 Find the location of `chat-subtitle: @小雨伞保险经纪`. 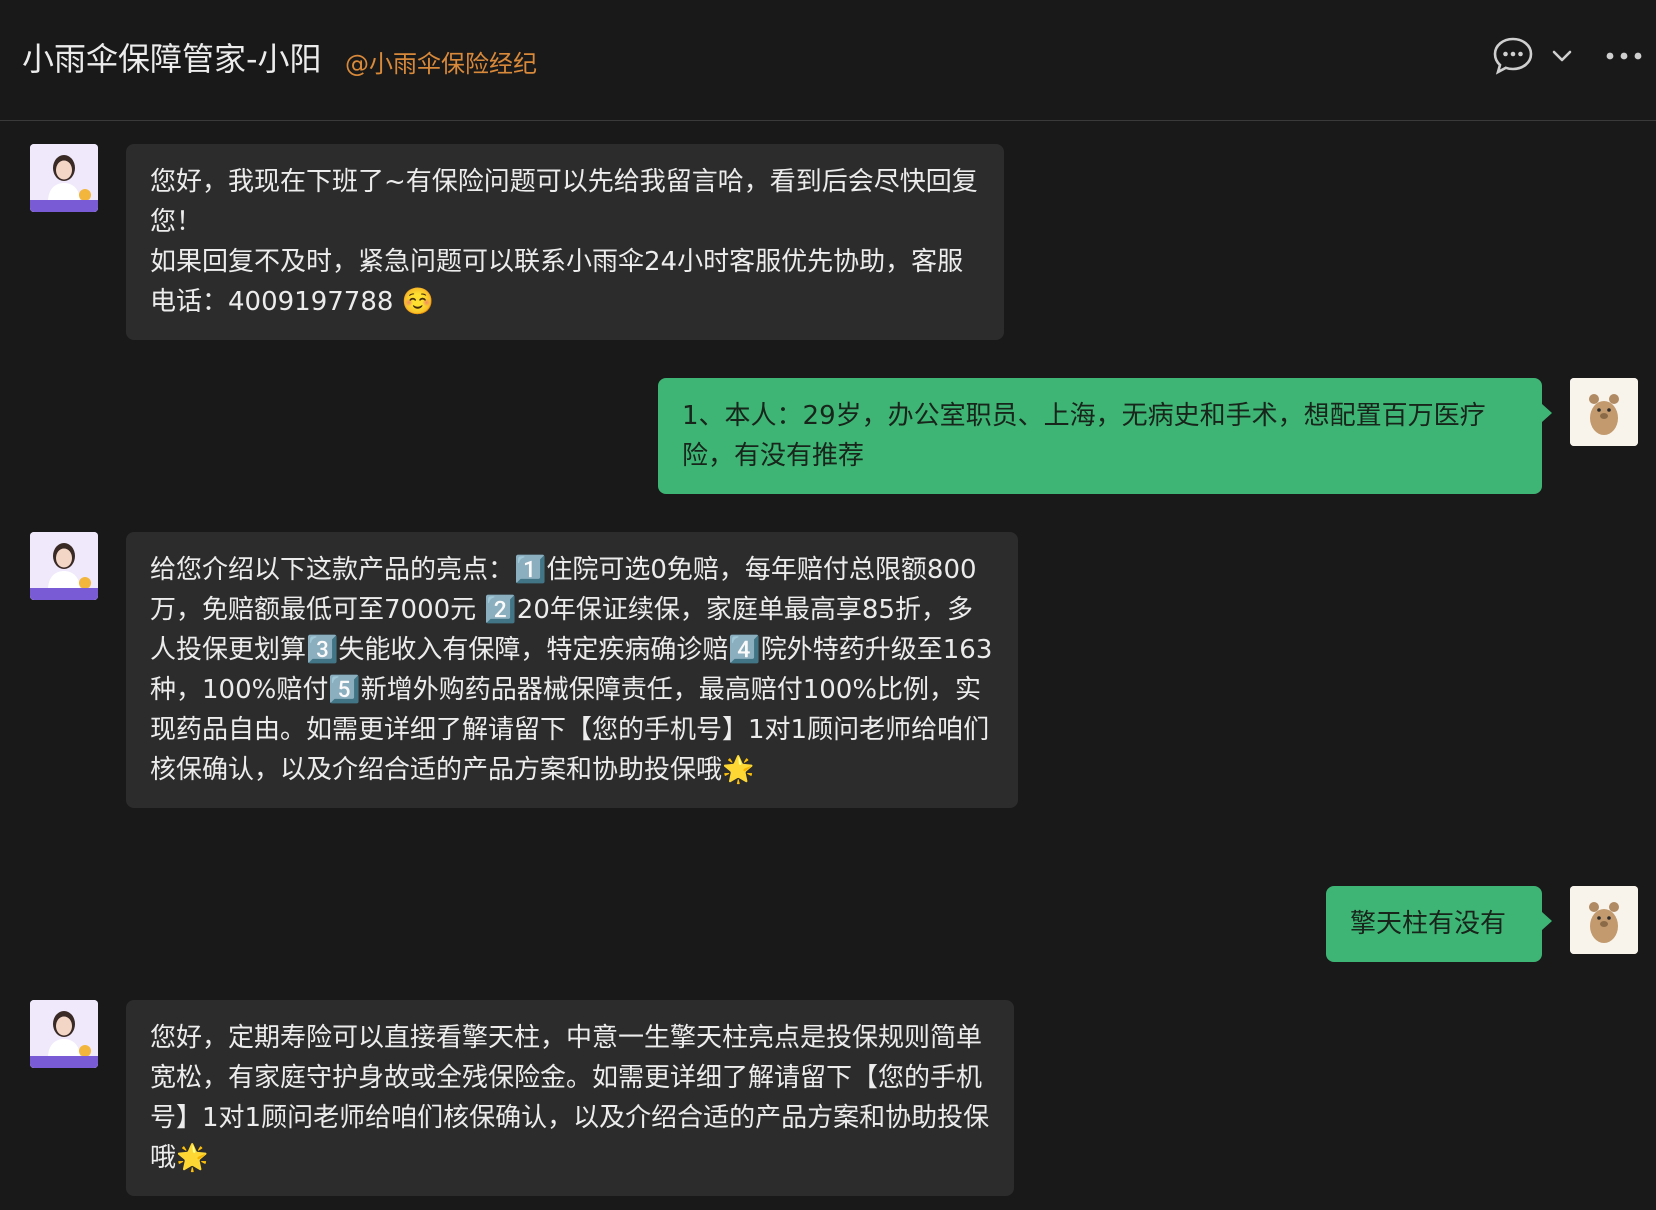

chat-subtitle: @小雨伞保险经纪 is located at coordinates (441, 61).